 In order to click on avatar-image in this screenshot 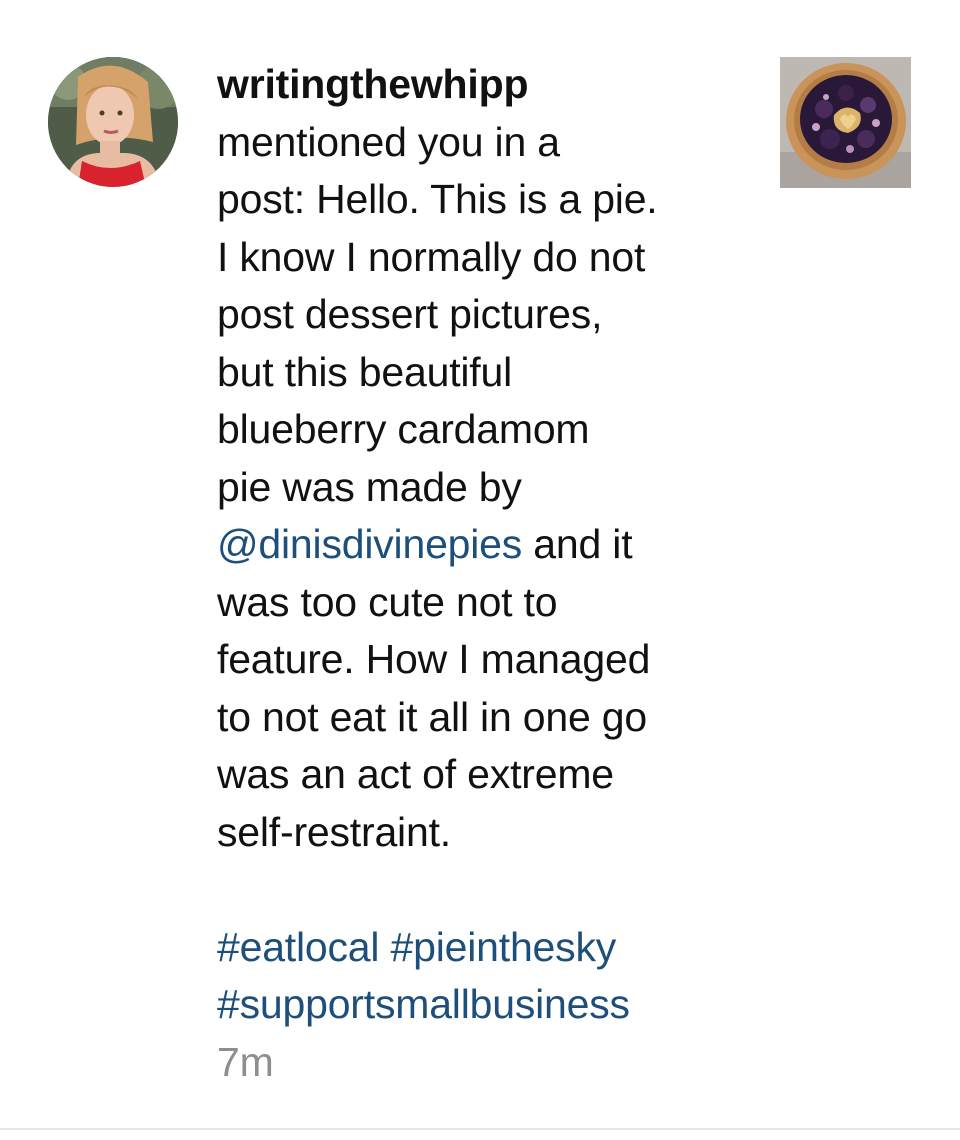, I will do `click(113, 122)`.